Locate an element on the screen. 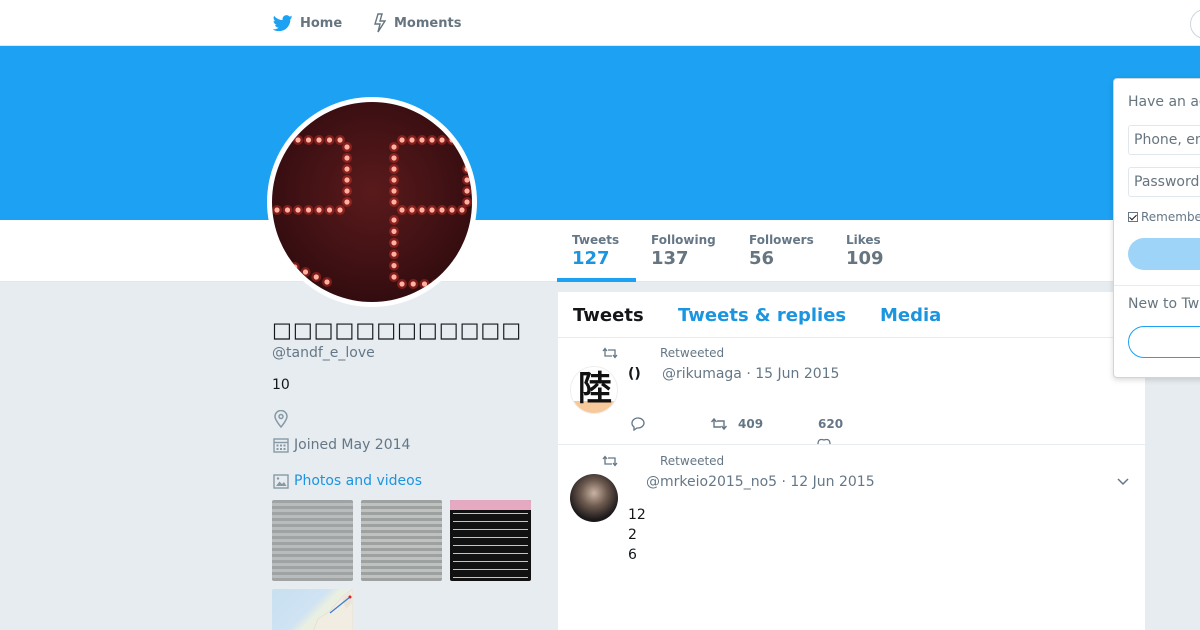 Image resolution: width=1200 pixels, height=630 pixels. stat-following: Following 137 is located at coordinates (683, 251).